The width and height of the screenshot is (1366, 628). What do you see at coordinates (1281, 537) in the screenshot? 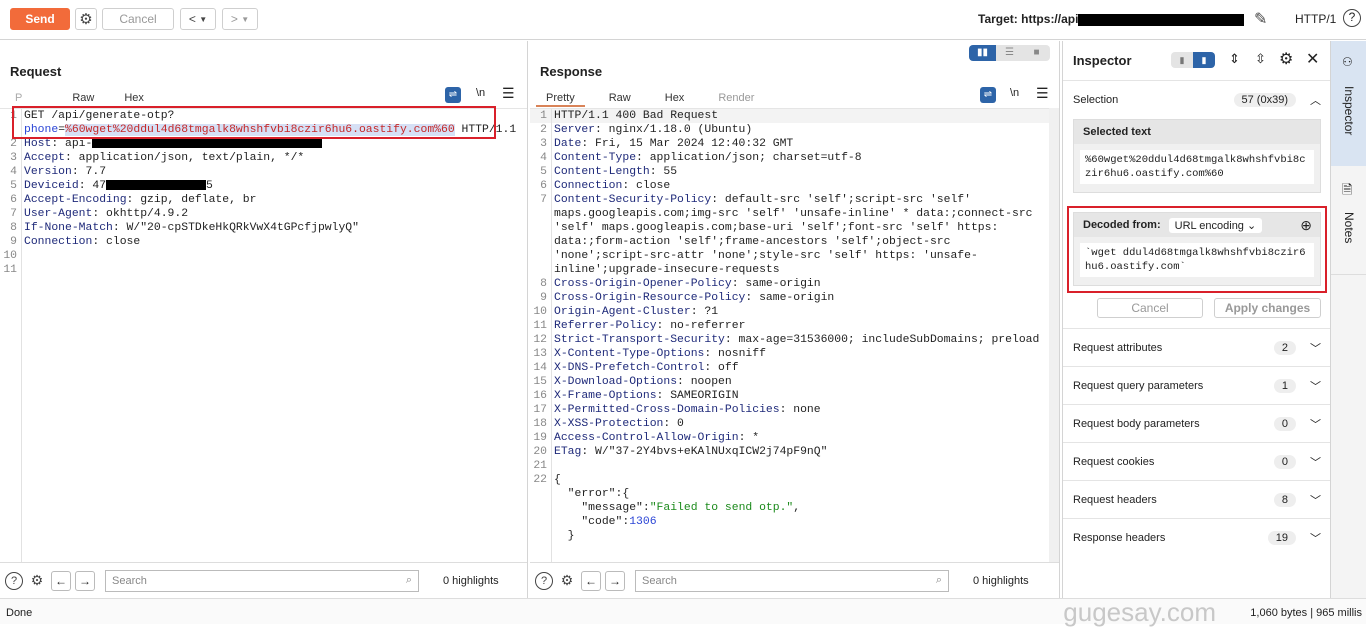
I see `section-count: 19` at bounding box center [1281, 537].